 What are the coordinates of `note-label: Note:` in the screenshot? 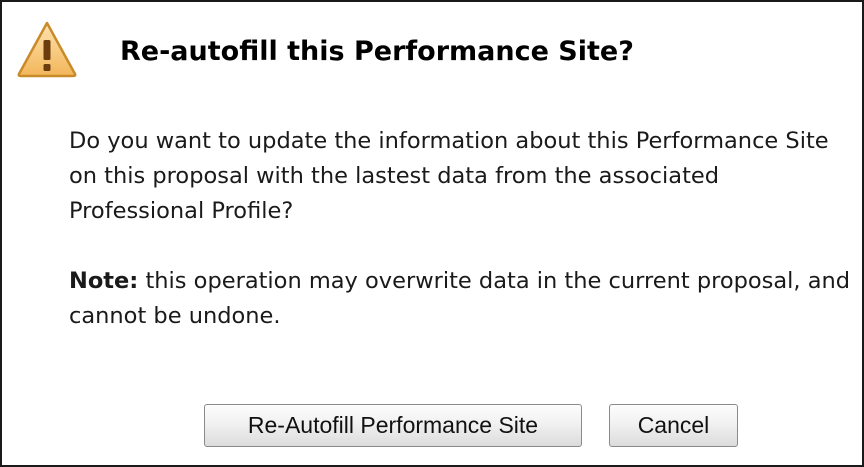 It's located at (104, 281).